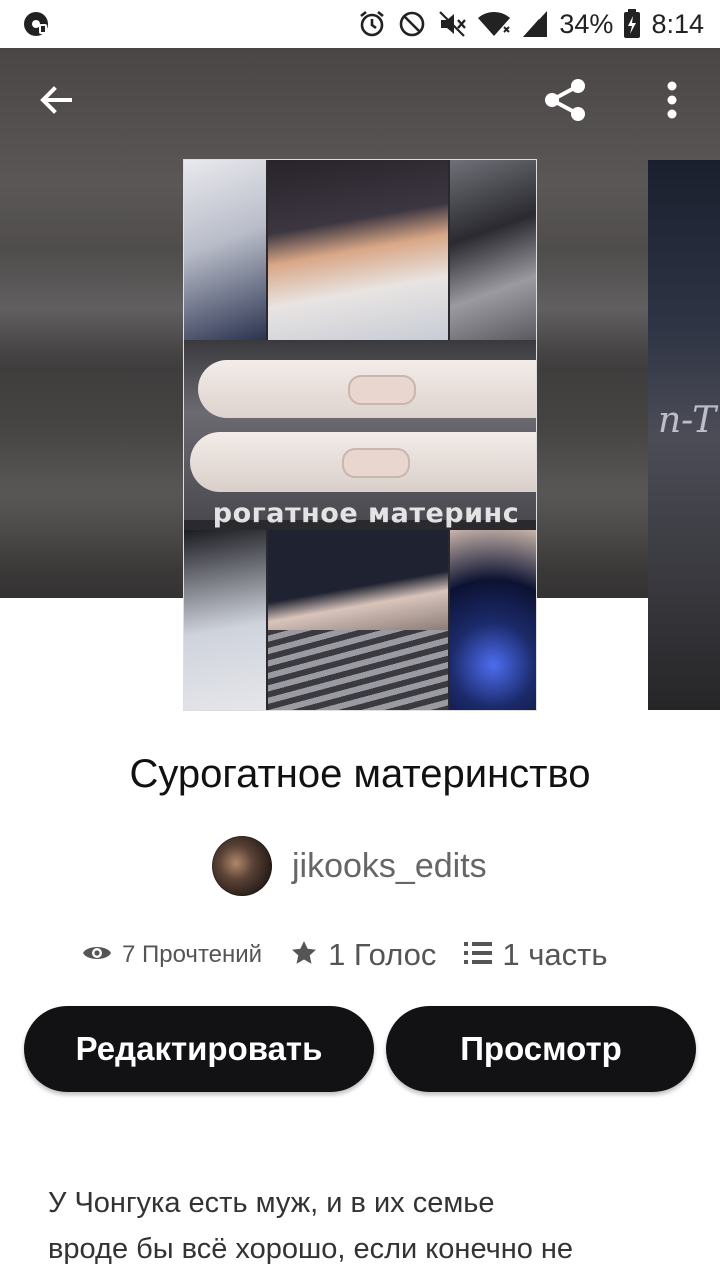 The image size is (720, 1280). What do you see at coordinates (242, 866) in the screenshot?
I see `avatar` at bounding box center [242, 866].